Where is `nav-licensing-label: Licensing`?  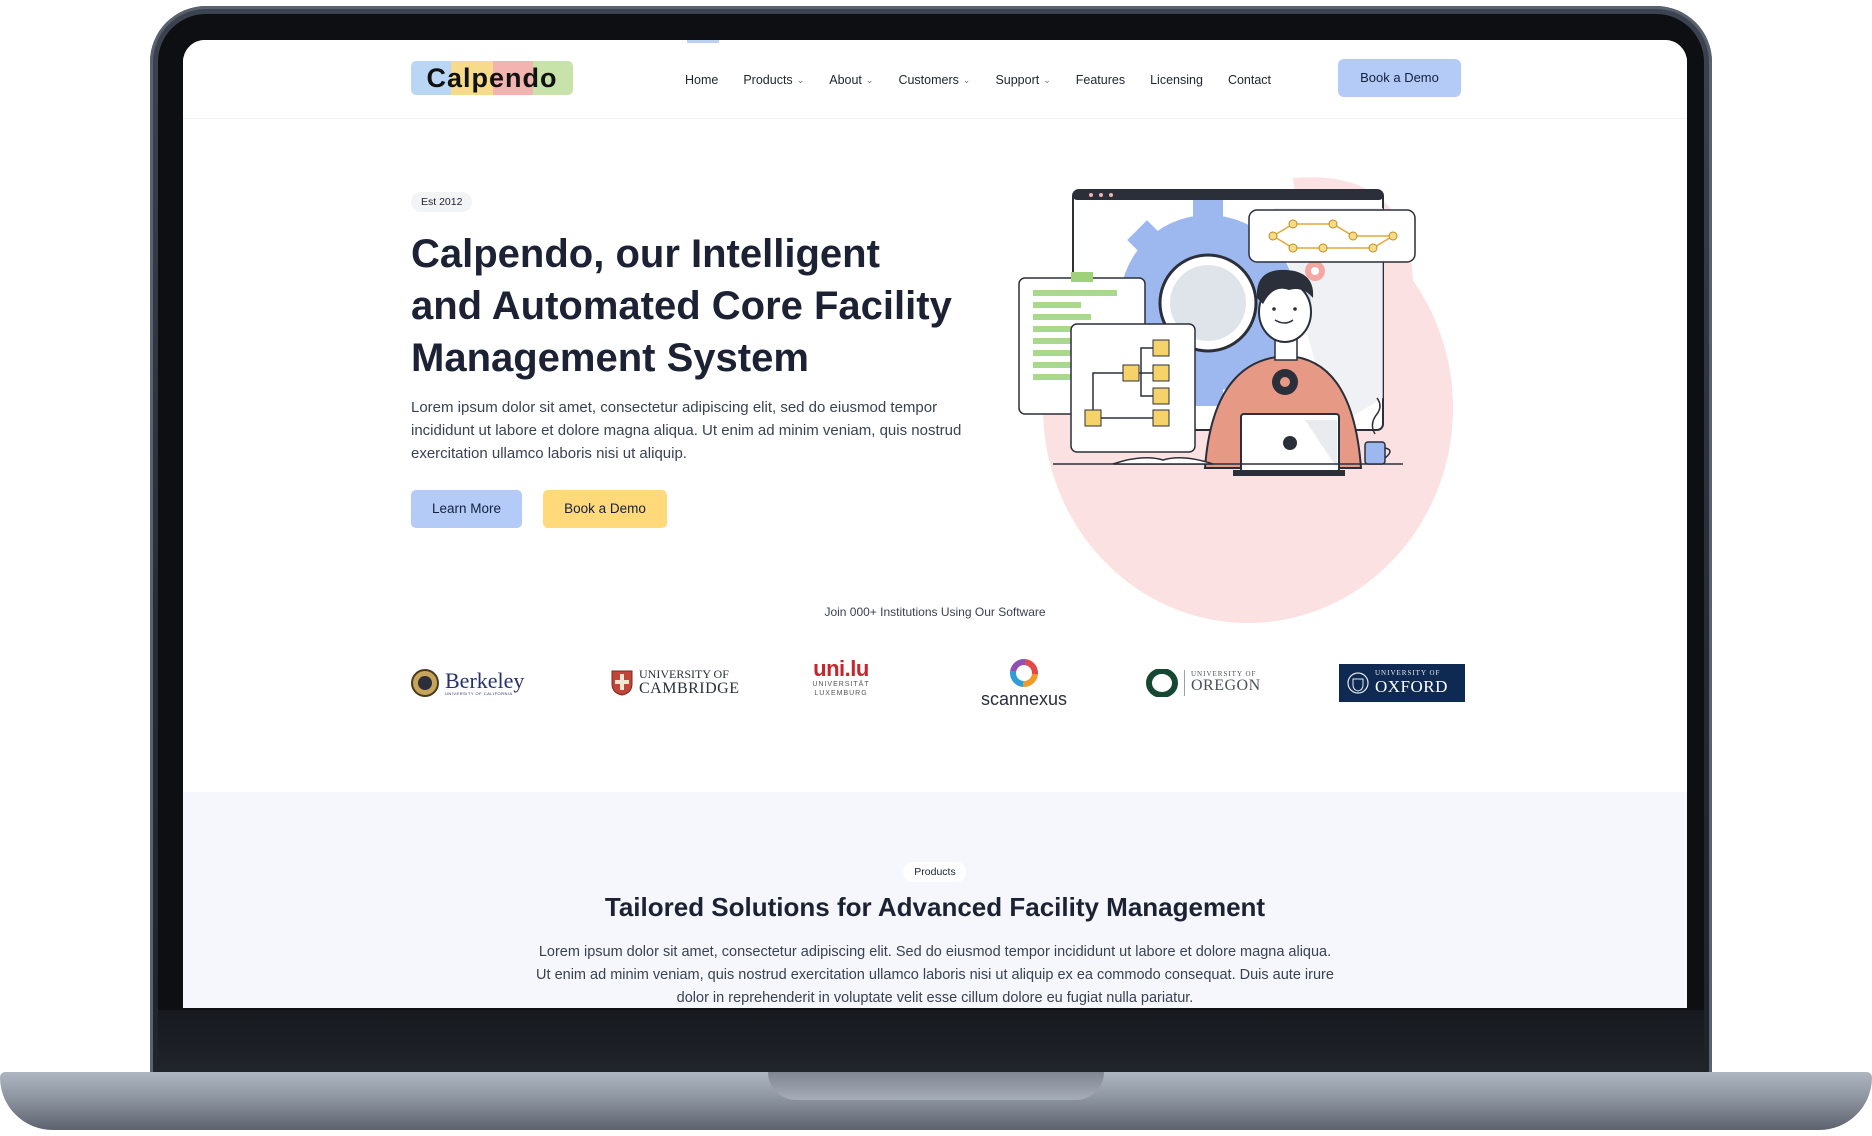
nav-licensing-label: Licensing is located at coordinates (1176, 80).